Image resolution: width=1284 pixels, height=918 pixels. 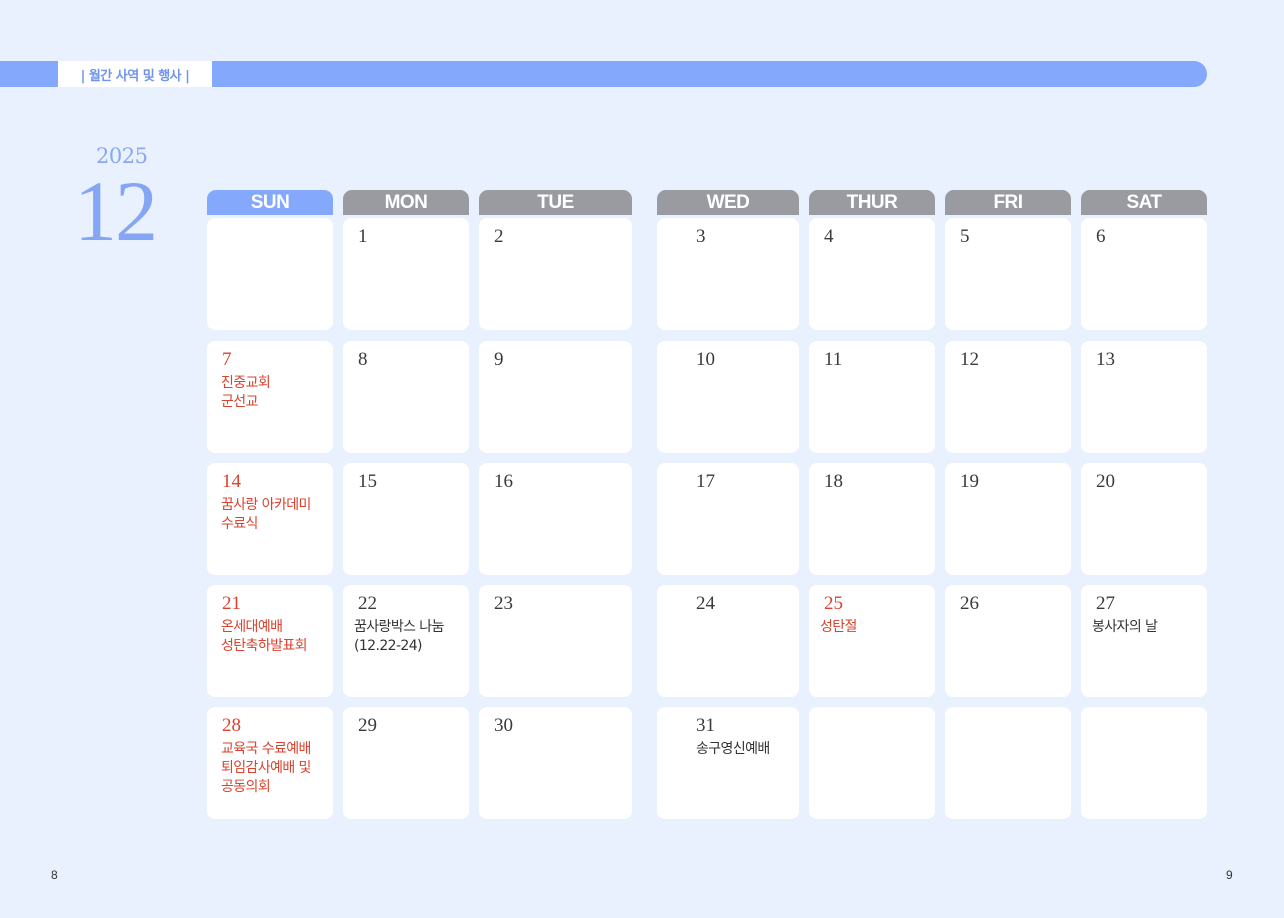 I want to click on day-events: 성탄절, so click(x=838, y=627).